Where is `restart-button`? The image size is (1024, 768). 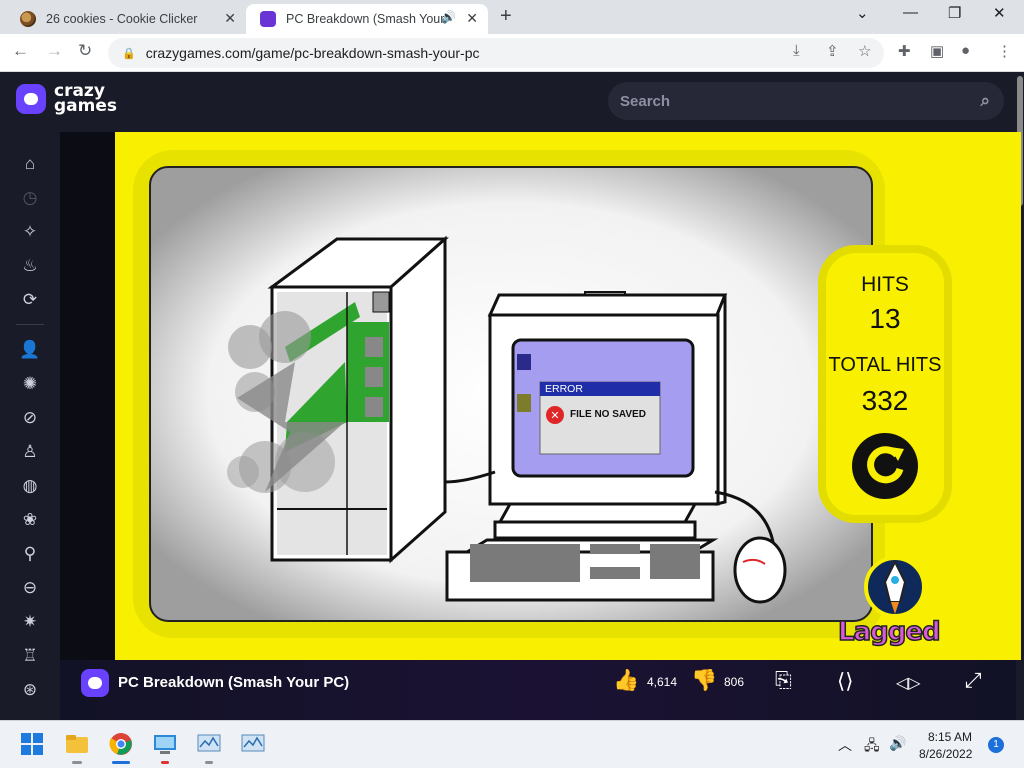
restart-button is located at coordinates (885, 466).